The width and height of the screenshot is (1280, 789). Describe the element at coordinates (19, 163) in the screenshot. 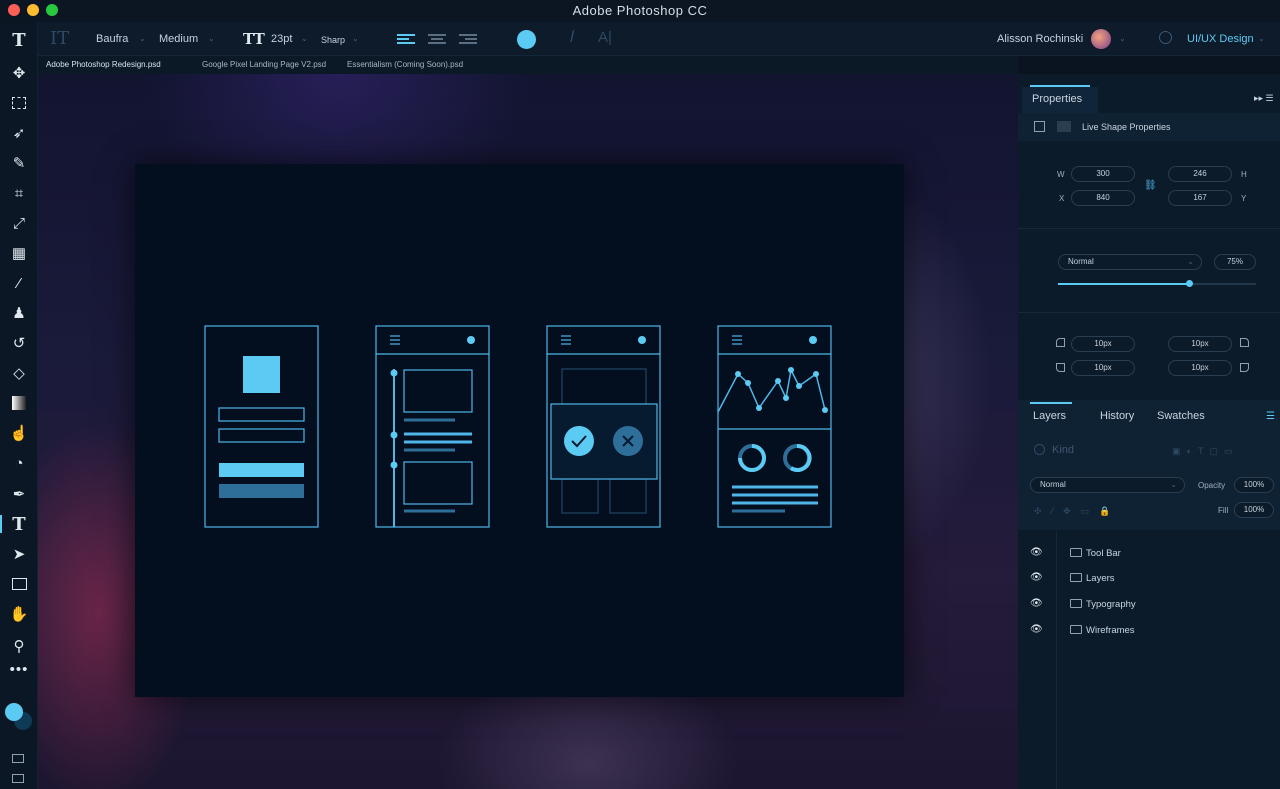

I see `quick-select-tool-icon: ✎` at that location.